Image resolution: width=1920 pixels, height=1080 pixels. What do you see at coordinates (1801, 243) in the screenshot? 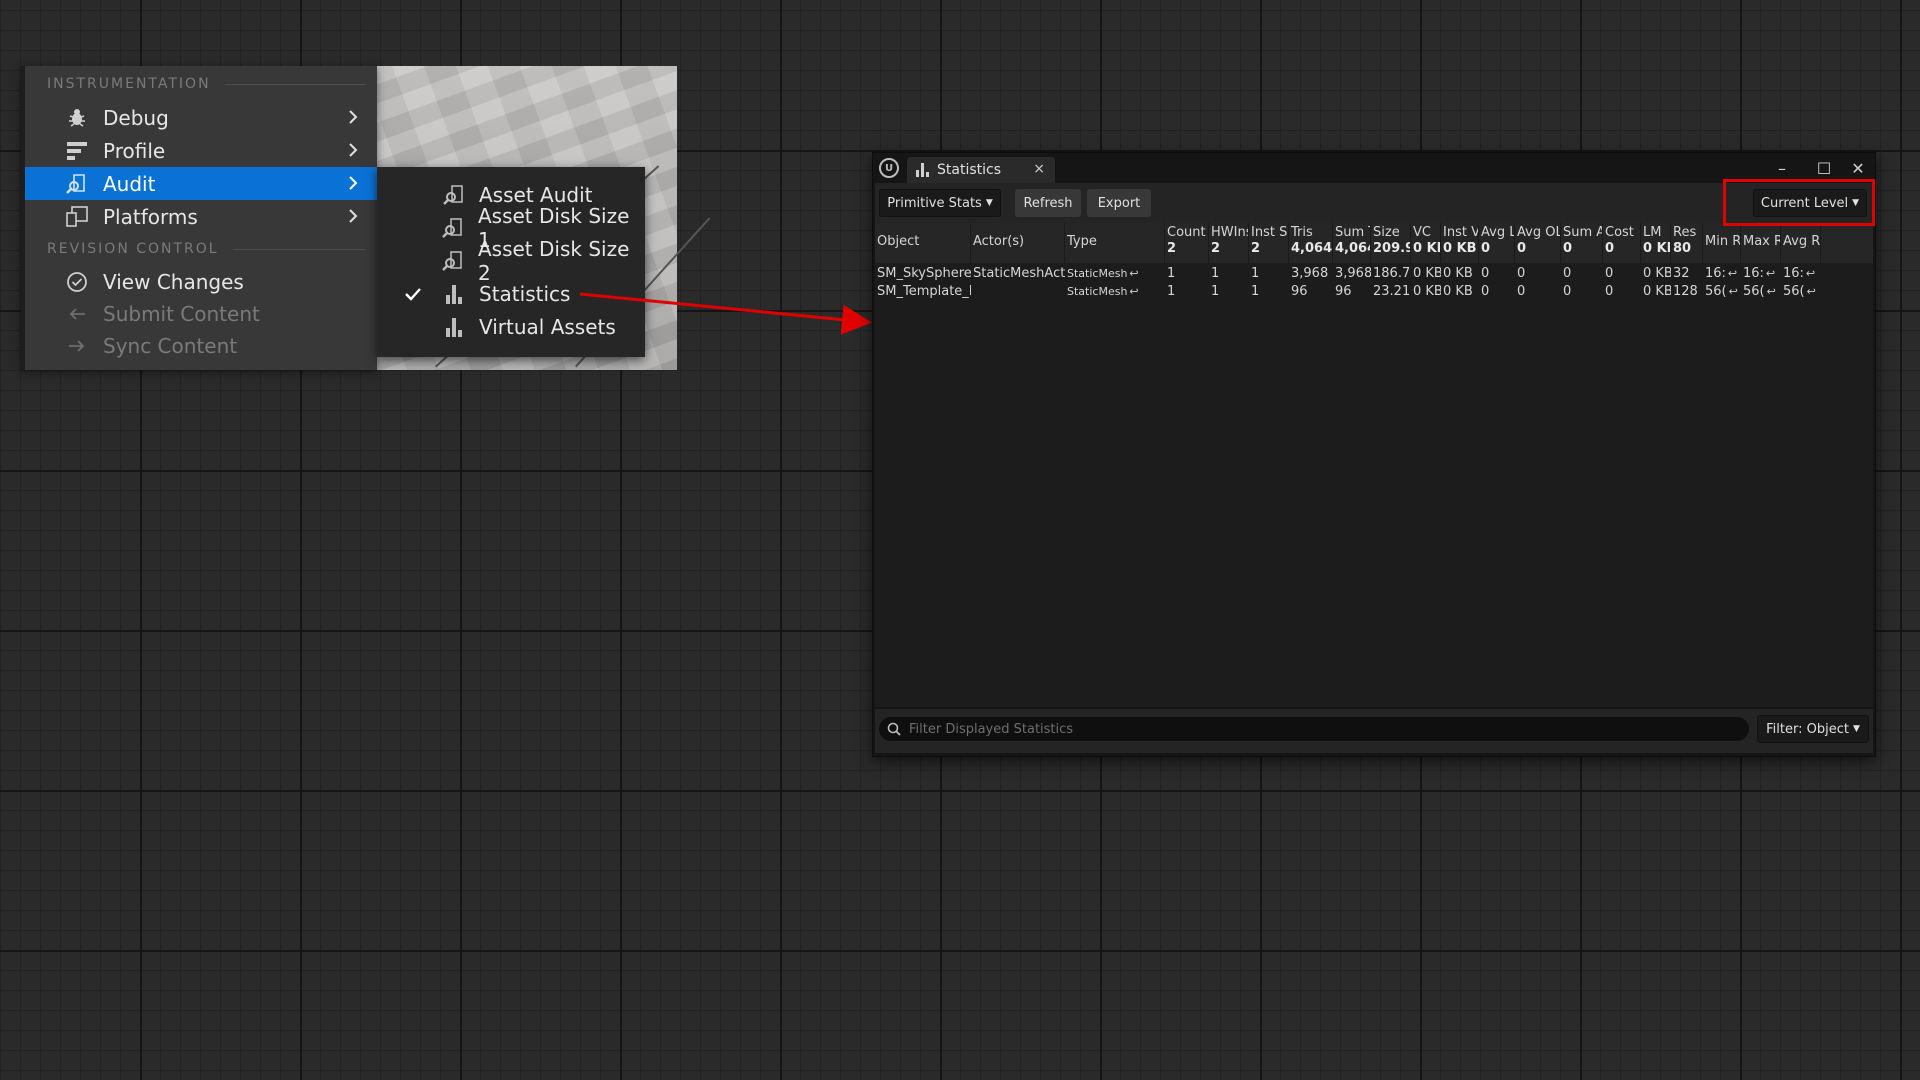
I see `column-header: Avg R` at bounding box center [1801, 243].